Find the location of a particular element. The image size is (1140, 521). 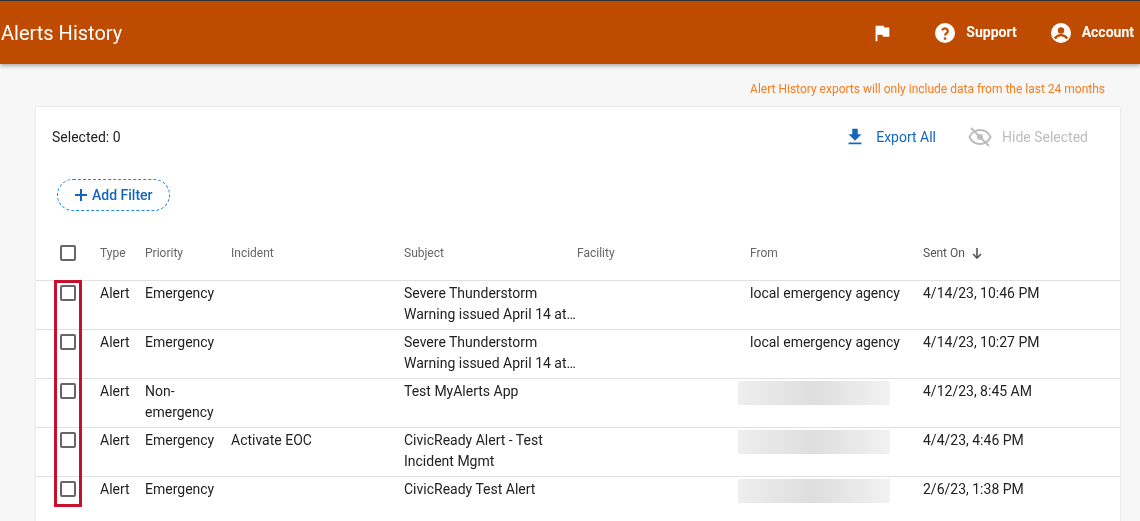

table-cell: 2/6/23, 1:38 PM is located at coordinates (973, 489).